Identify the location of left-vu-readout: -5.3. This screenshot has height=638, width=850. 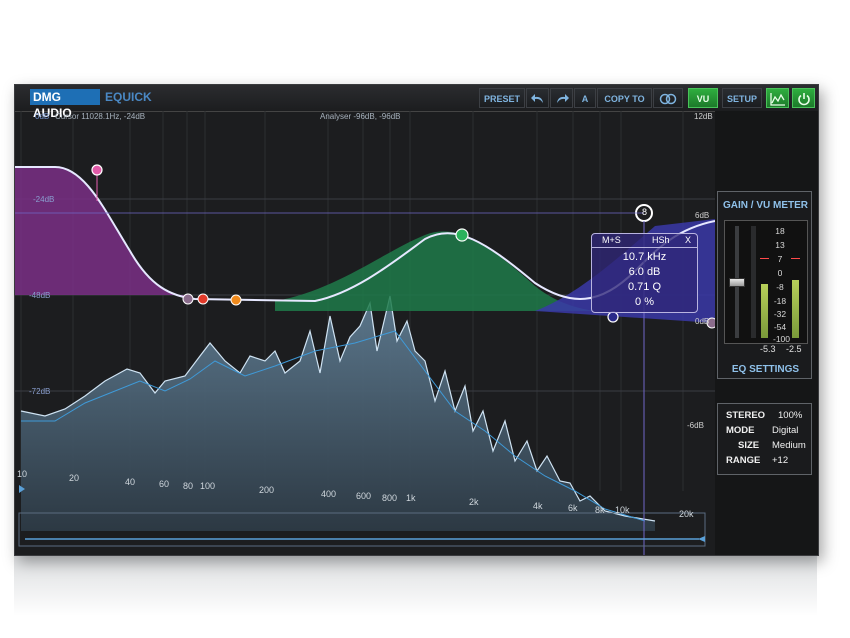
(768, 349).